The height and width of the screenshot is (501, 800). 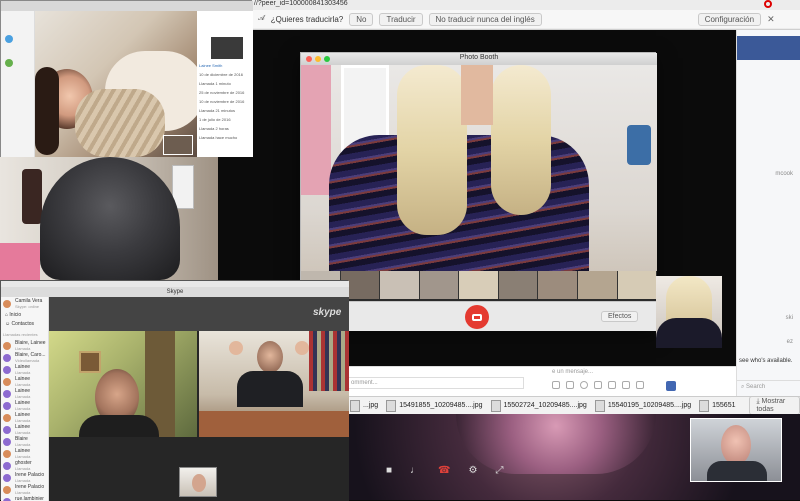 I want to click on translate-settings-button: Configuración, so click(x=729, y=19).